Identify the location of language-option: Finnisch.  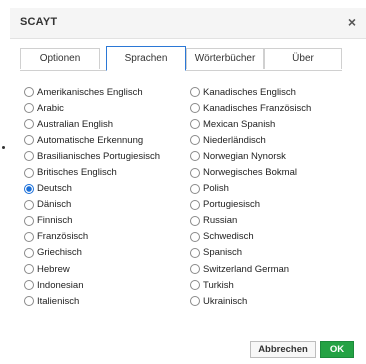
(108, 221).